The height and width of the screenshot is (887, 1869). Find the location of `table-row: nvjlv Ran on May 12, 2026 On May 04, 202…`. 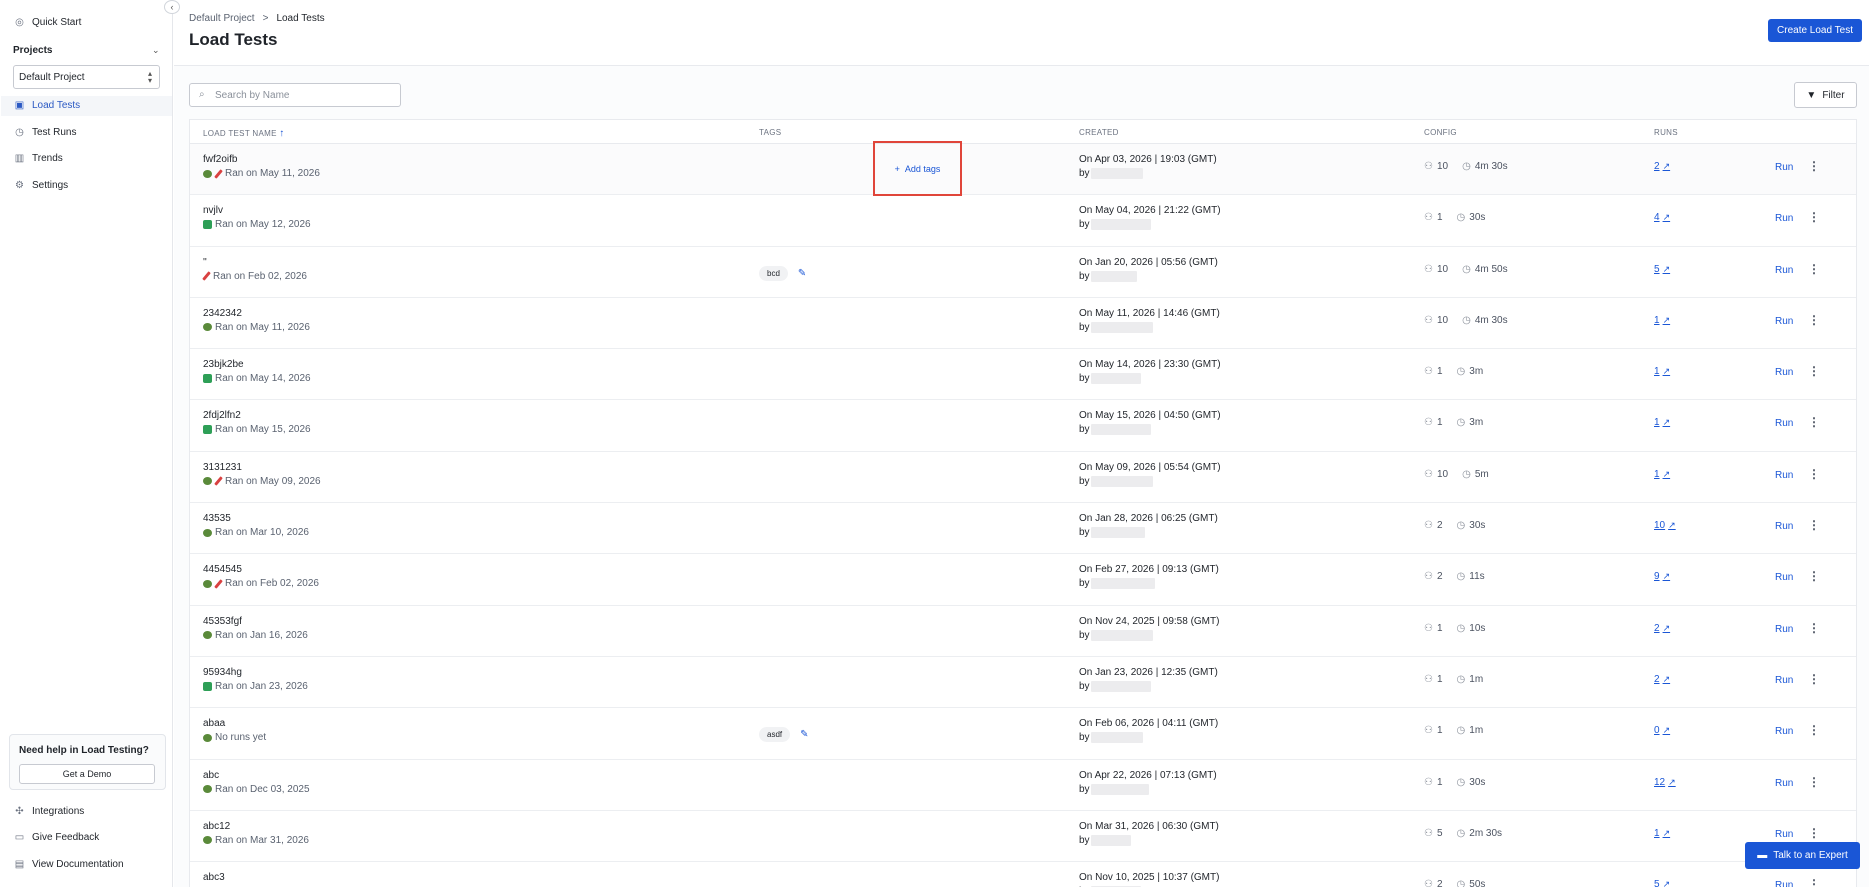

table-row: nvjlv Ran on May 12, 2026 On May 04, 202… is located at coordinates (1023, 221).